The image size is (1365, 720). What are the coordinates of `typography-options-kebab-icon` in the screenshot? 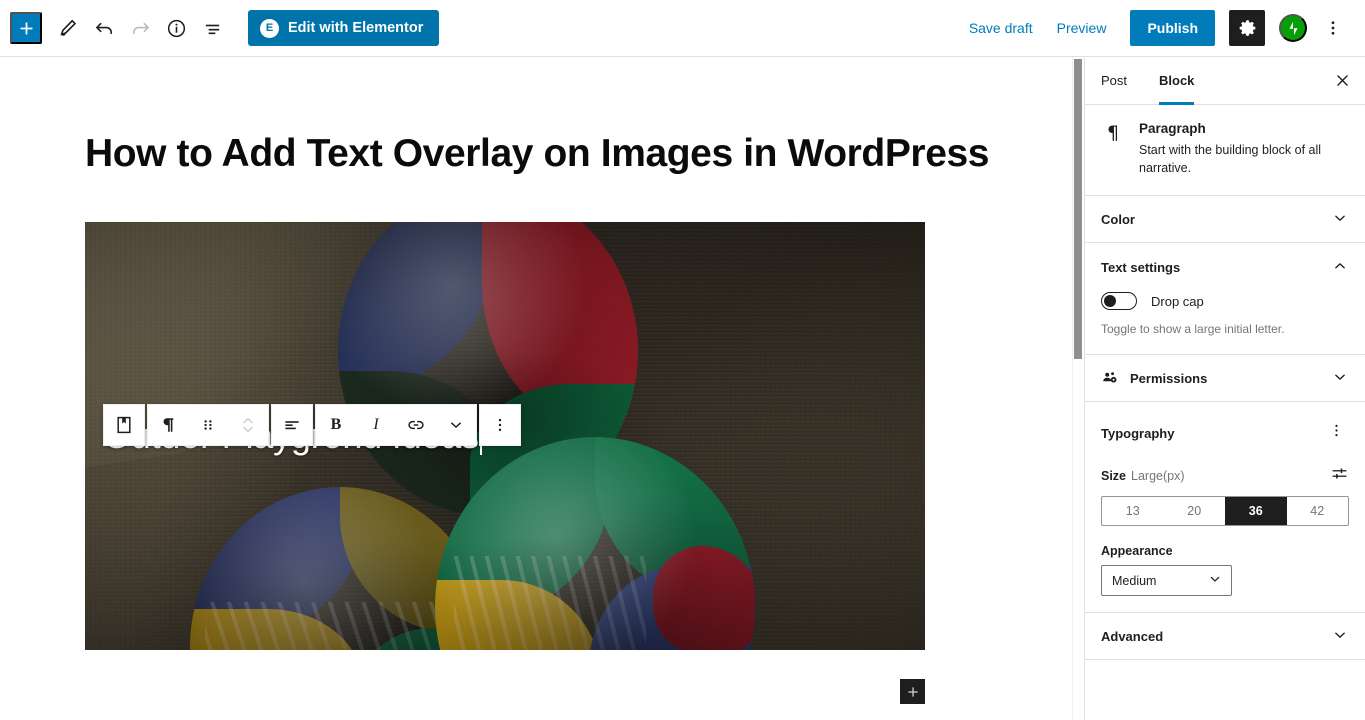 It's located at (1336, 433).